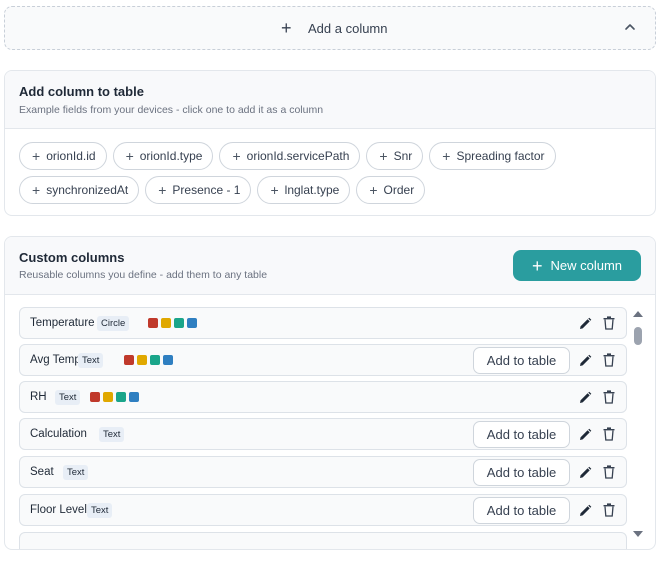 This screenshot has height=567, width=663. I want to click on add-column-bar: + Add a column, so click(330, 28).